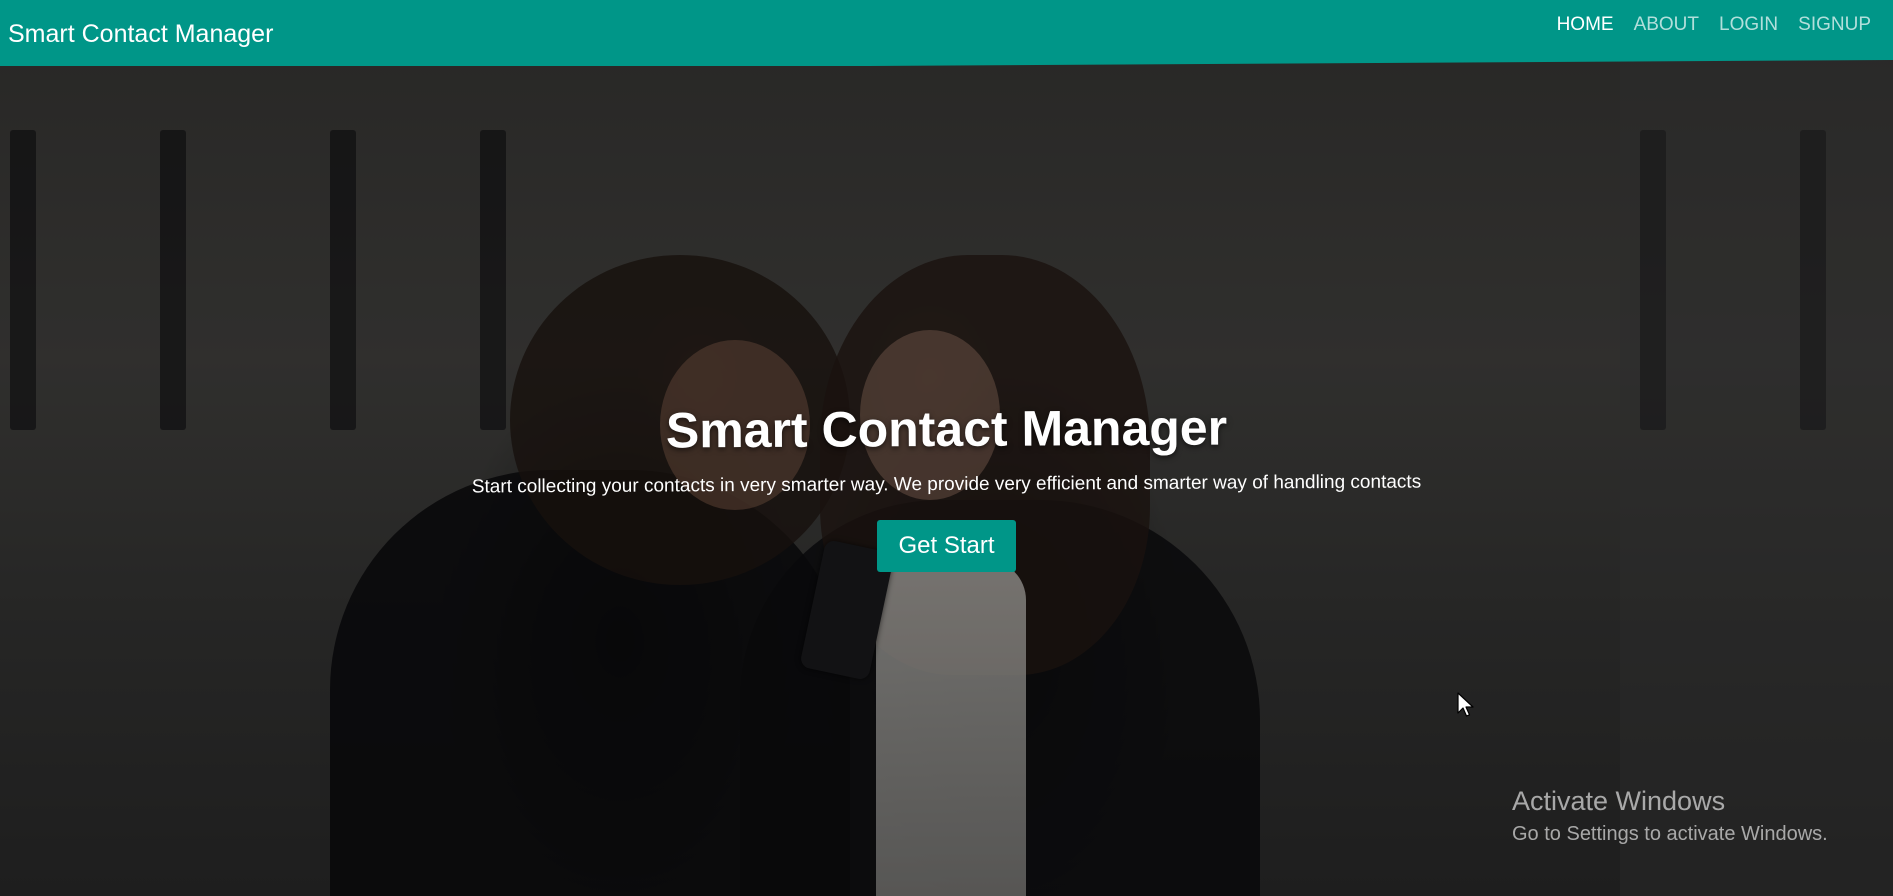 Image resolution: width=1893 pixels, height=896 pixels. I want to click on mouse-pointer-icon, so click(1466, 707).